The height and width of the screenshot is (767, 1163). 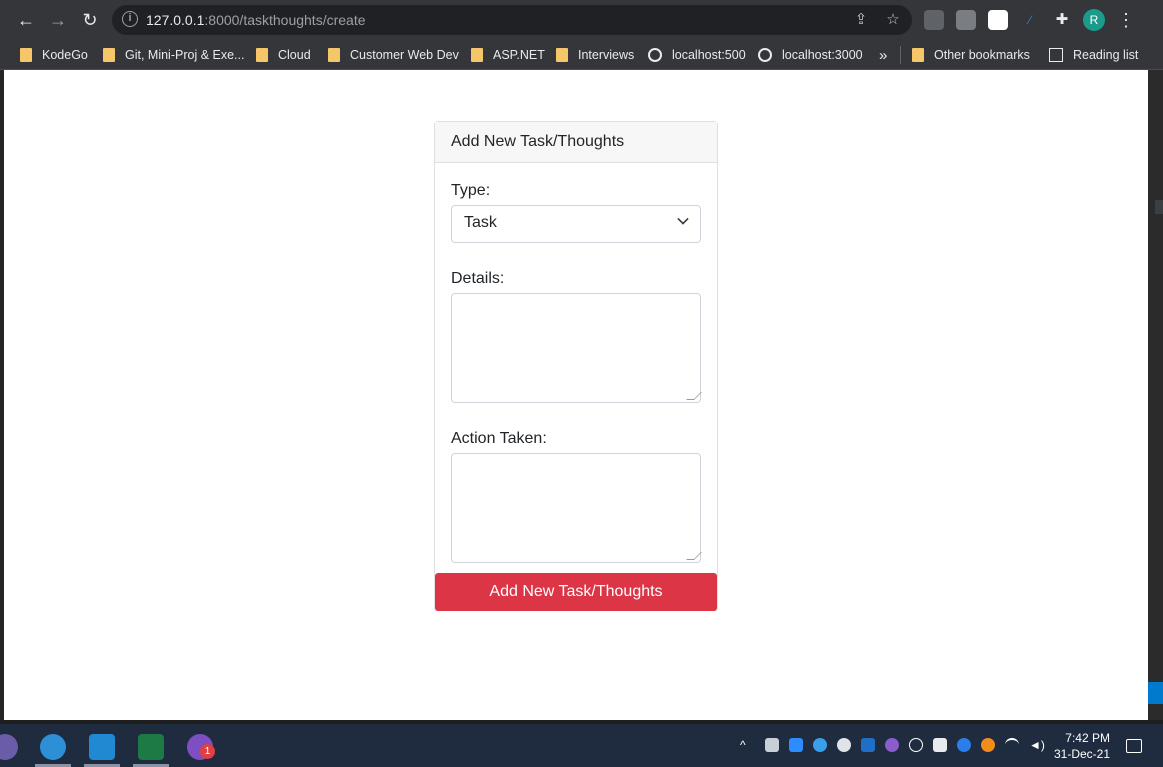 I want to click on url-host: 127.0.0.1, so click(x=175, y=20).